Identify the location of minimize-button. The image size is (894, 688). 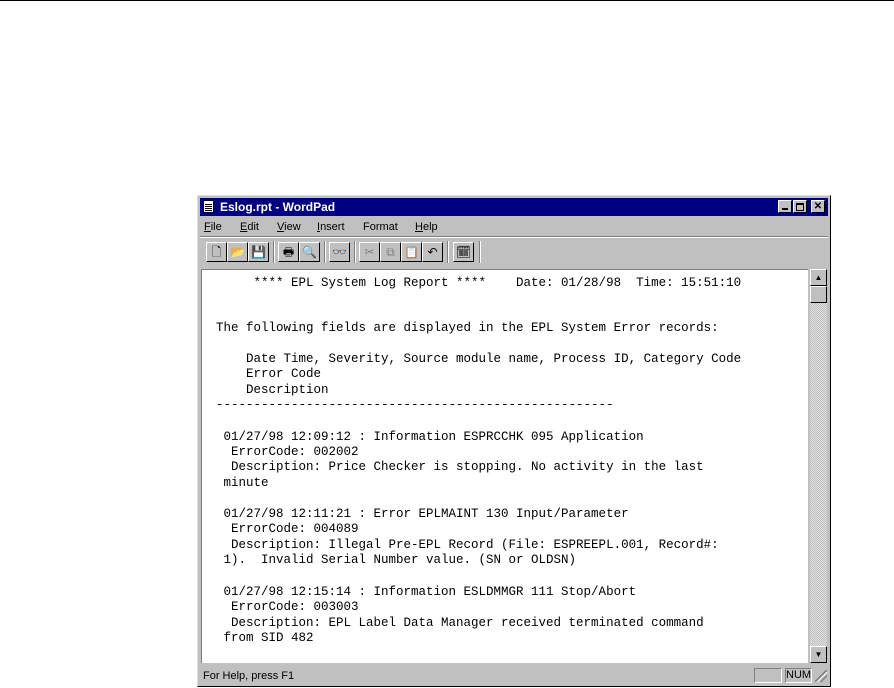
(785, 206).